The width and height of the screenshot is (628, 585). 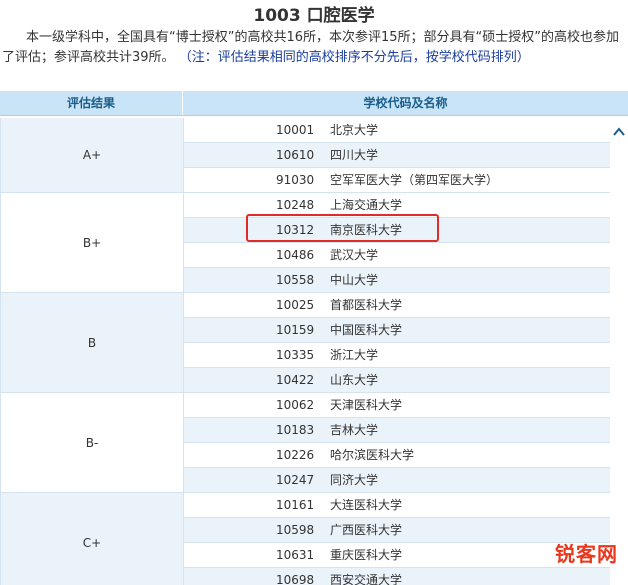 I want to click on grade-group: A+ 10001 北京大学 10610 四川大学 91030 空军军医大学（第四军医大学）, so click(x=305, y=155).